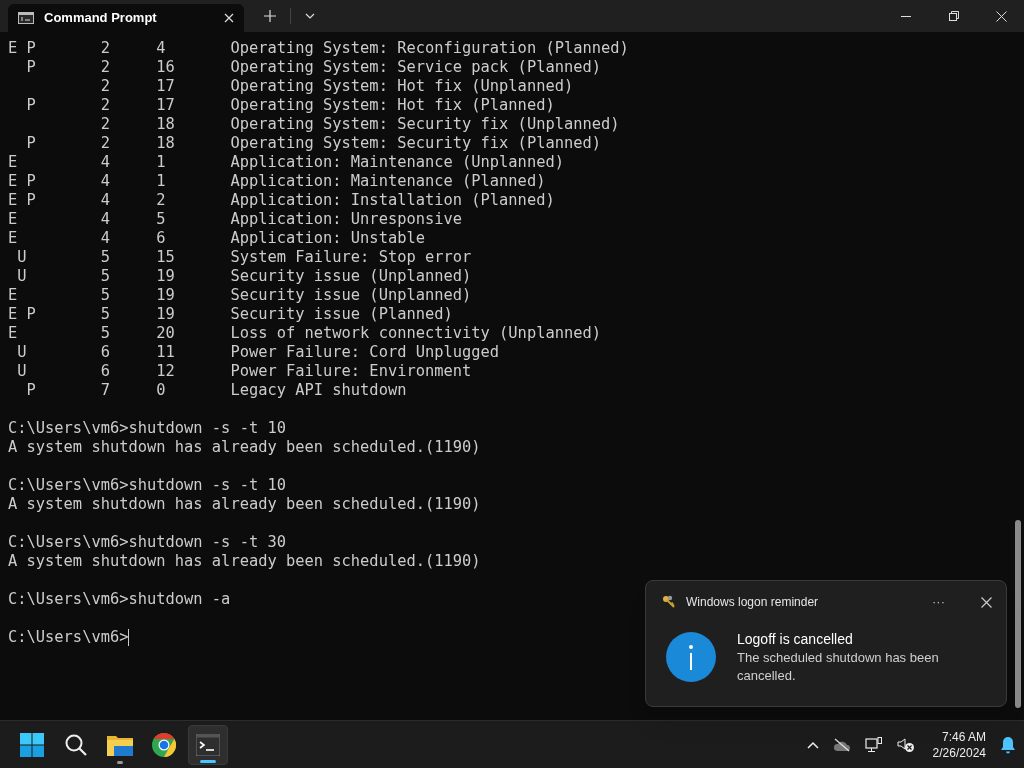 This screenshot has width=1024, height=768. Describe the element at coordinates (425, 124) in the screenshot. I see `reason-text: Operating System: Security fix (Unplanned)` at that location.